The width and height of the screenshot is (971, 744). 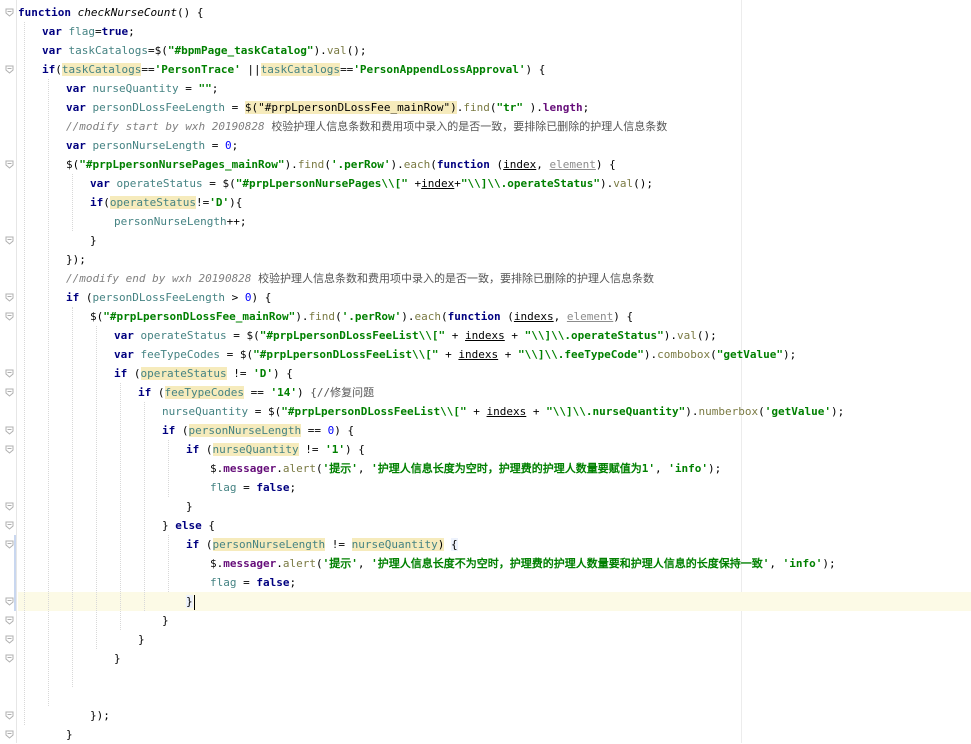 What do you see at coordinates (336, 50) in the screenshot?
I see `code-token: val` at bounding box center [336, 50].